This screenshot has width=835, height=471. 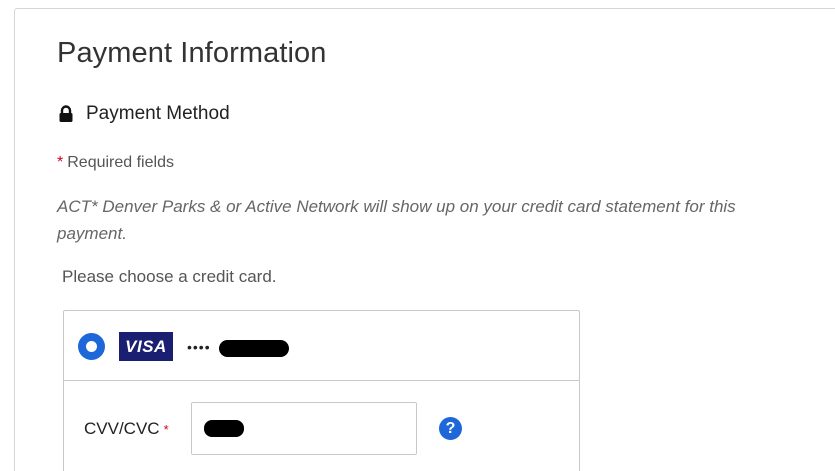 I want to click on cvv-required-star: *, so click(x=166, y=429).